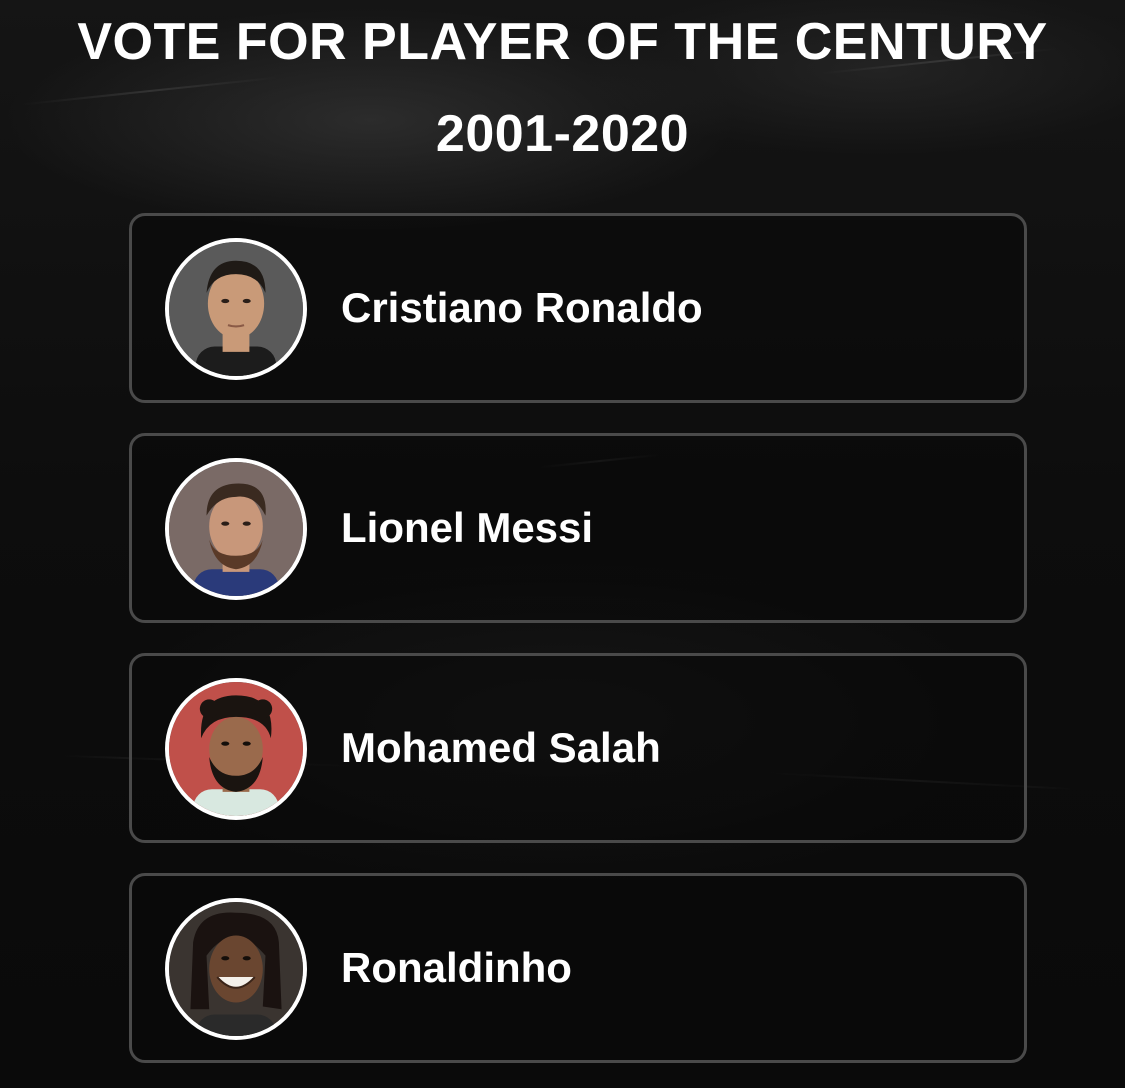 The image size is (1125, 1088). I want to click on player-name: Mohamed Salah, so click(501, 747).